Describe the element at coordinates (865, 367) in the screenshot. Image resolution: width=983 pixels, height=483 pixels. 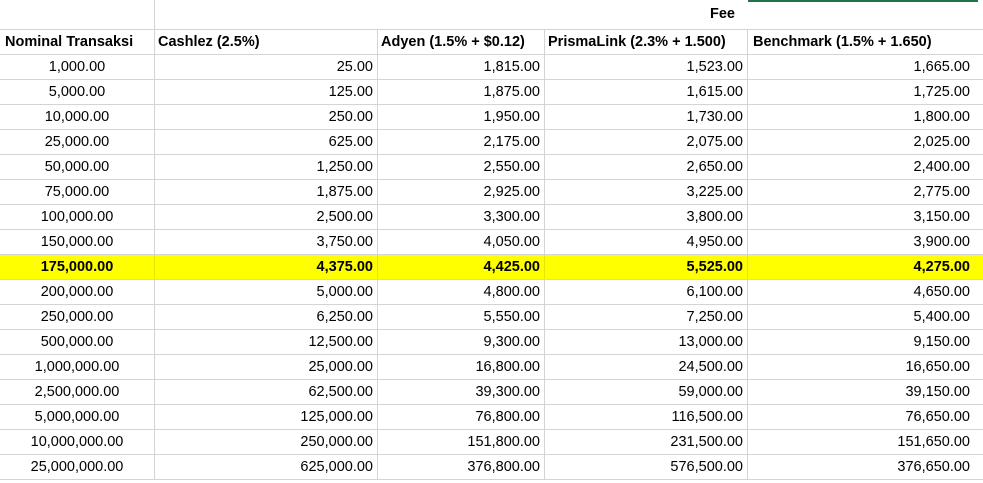
I see `benchmark-cell: 16,650.00` at that location.